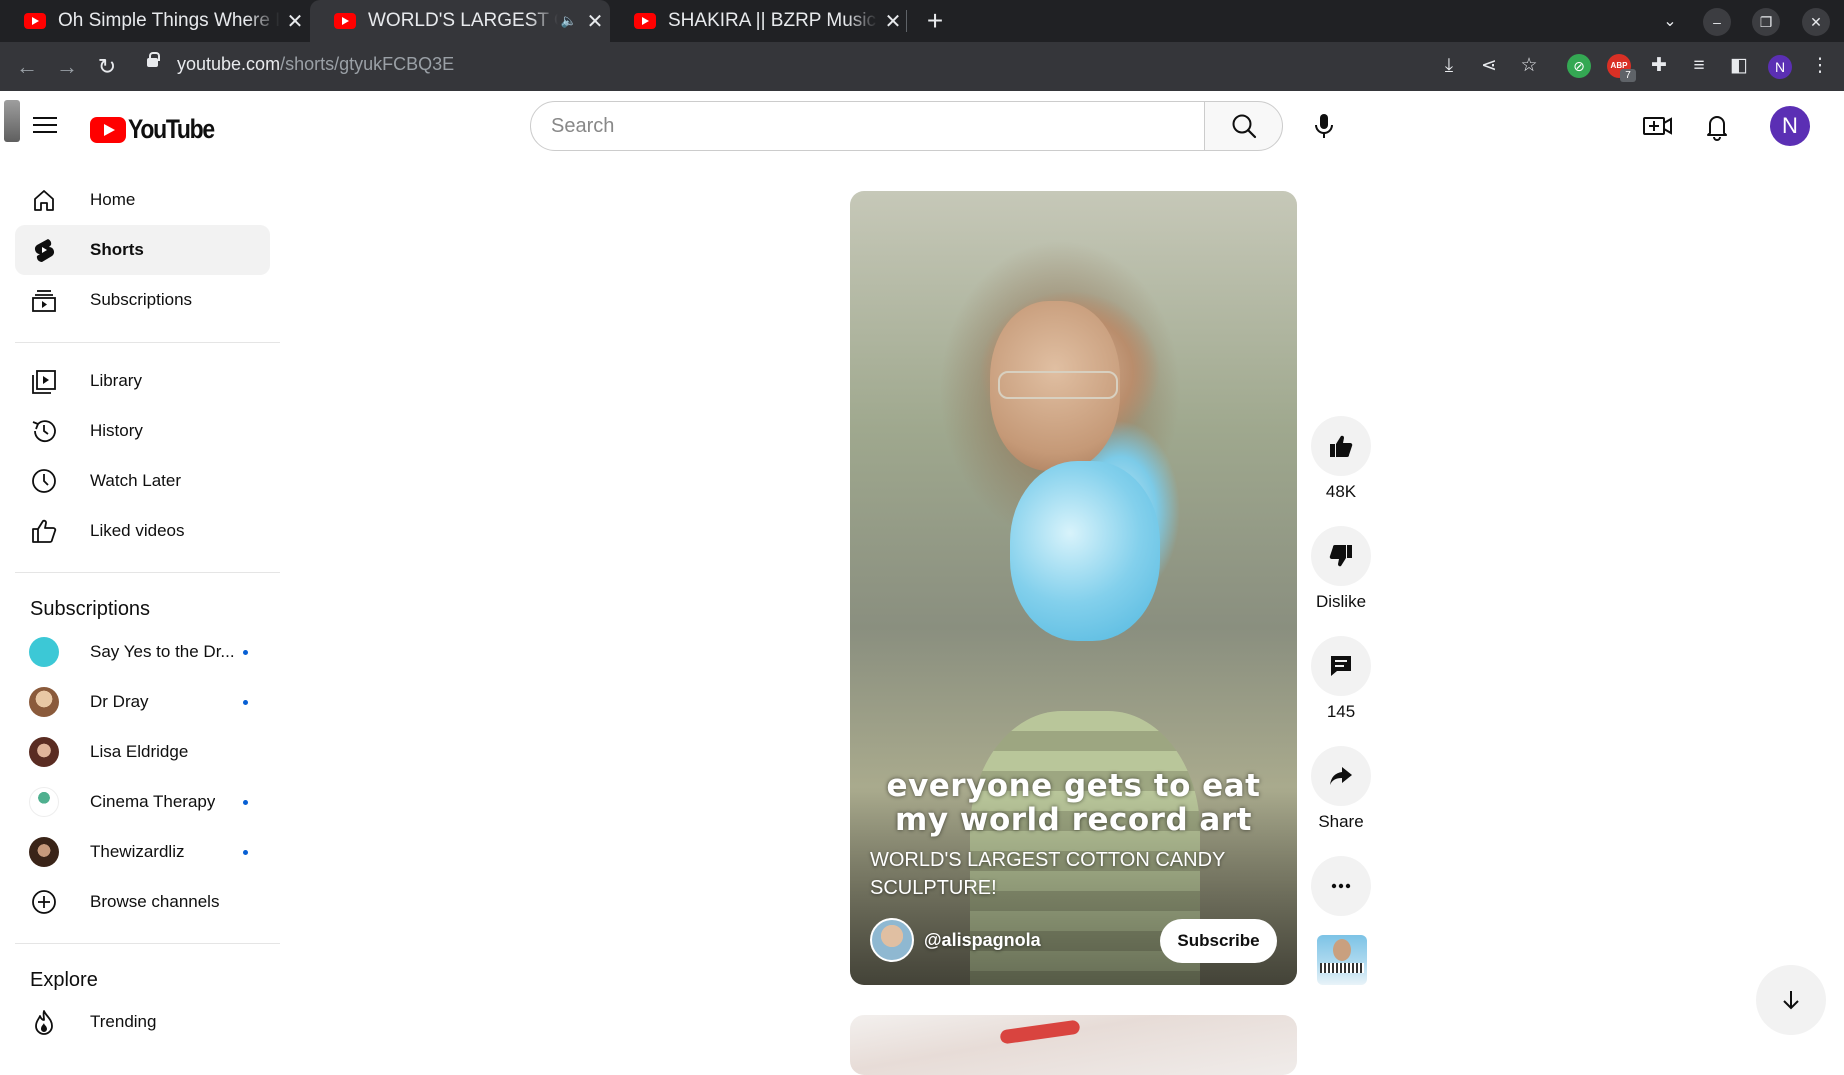  I want to click on sidebar-item-liked-videos: Liked videos, so click(142, 531).